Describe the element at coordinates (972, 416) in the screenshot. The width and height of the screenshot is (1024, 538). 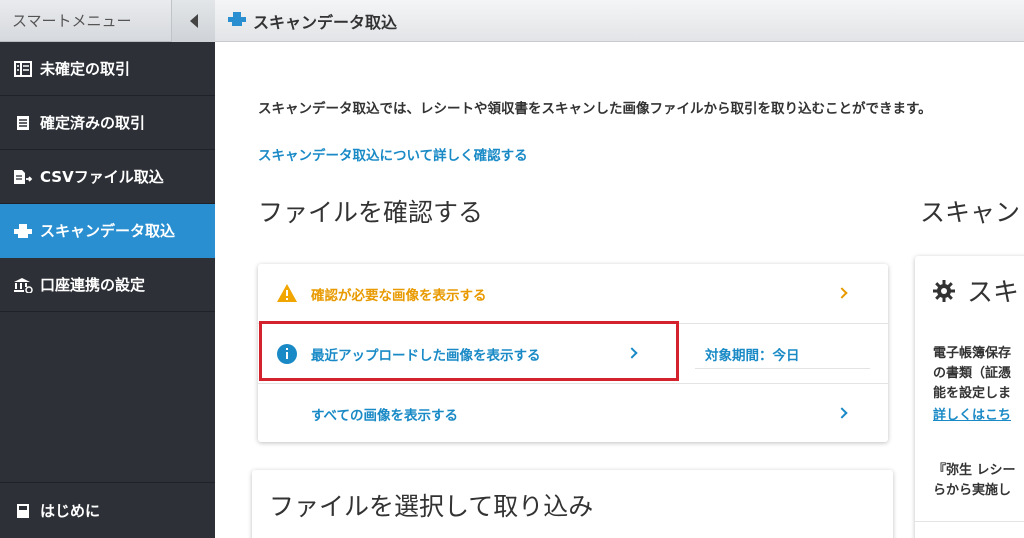
I see `right-card-link: 詳しくはこち` at that location.